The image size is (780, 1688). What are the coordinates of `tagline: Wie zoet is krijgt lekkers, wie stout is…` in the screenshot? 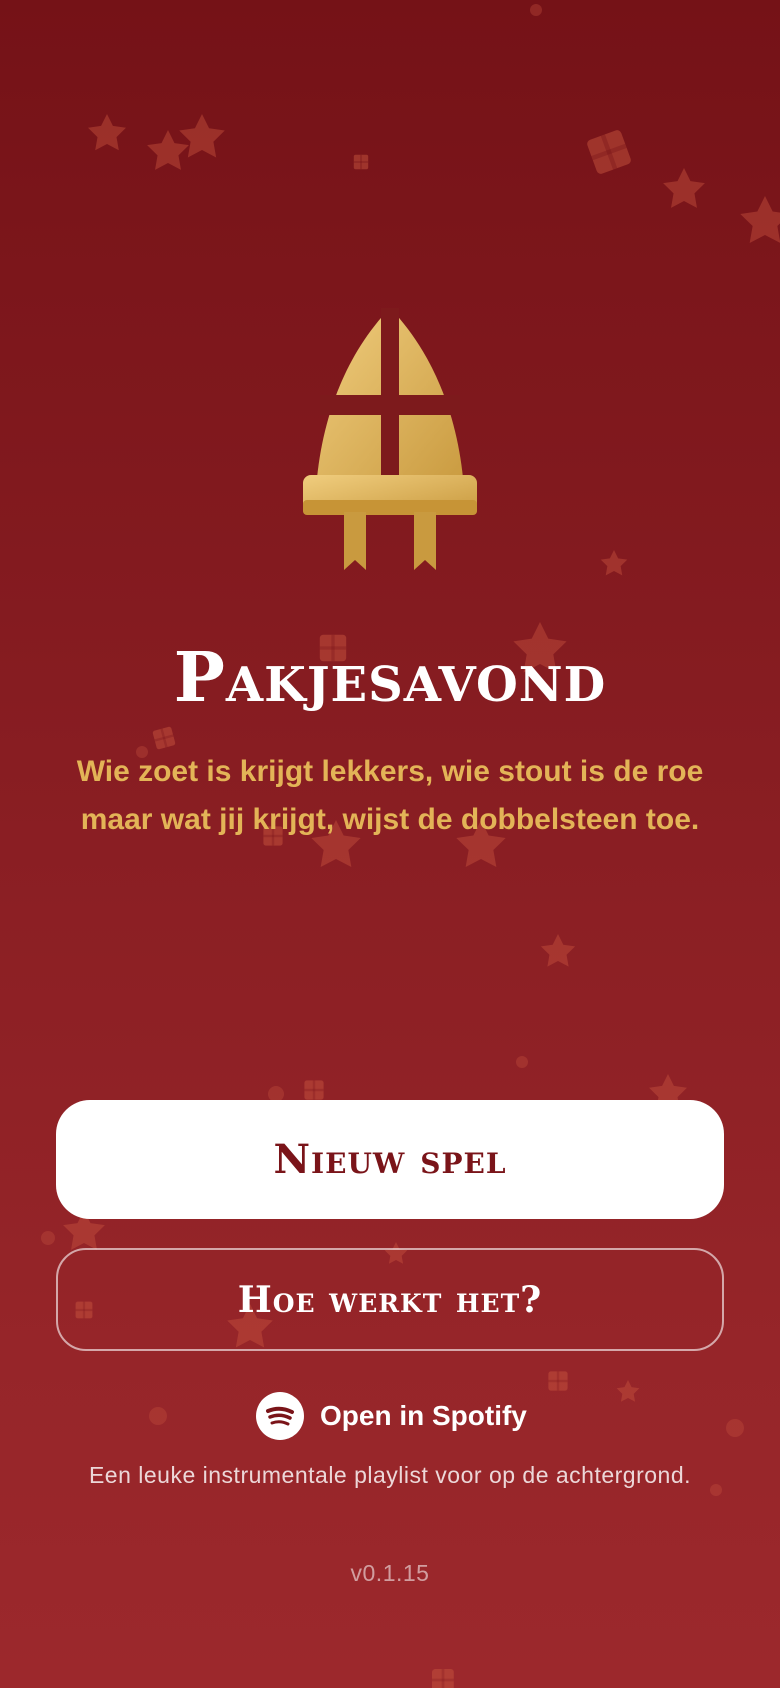 It's located at (390, 795).